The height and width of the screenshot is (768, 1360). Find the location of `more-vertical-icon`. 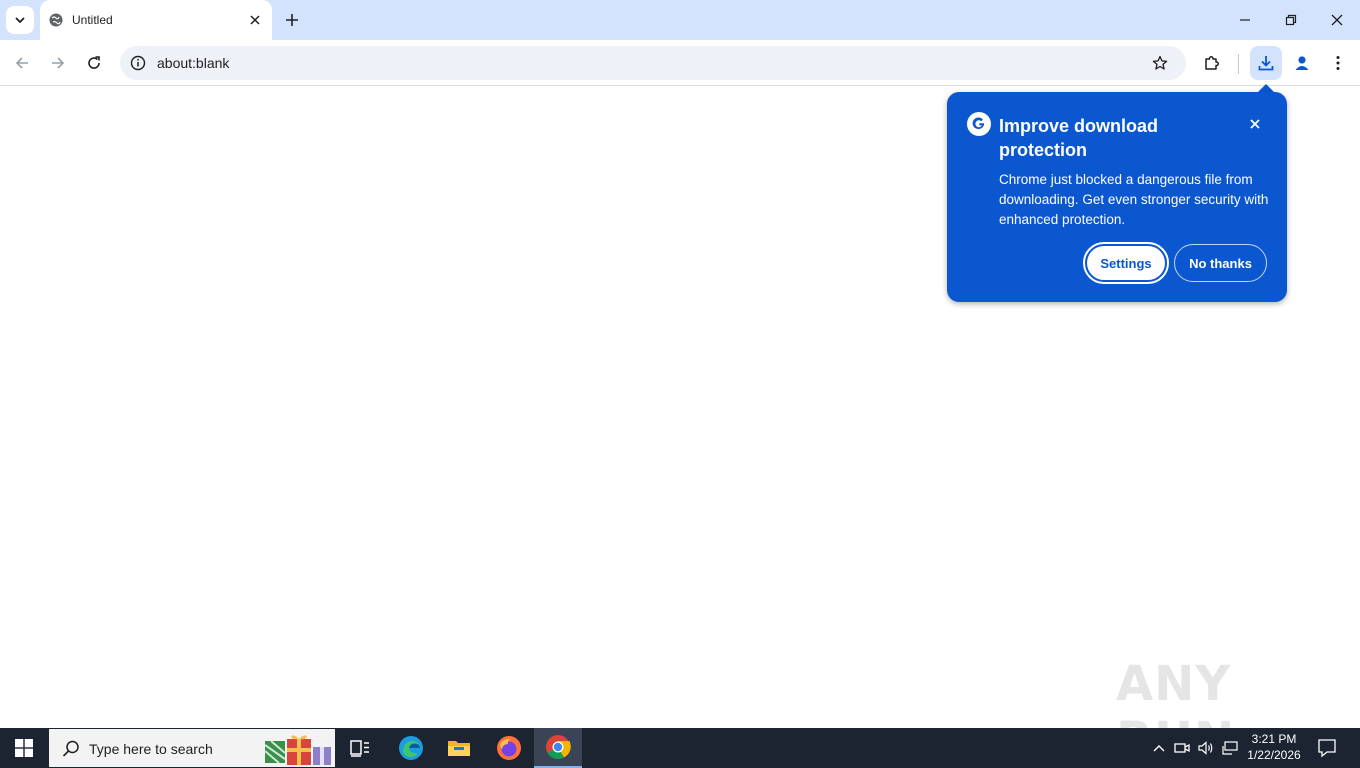

more-vertical-icon is located at coordinates (1338, 63).